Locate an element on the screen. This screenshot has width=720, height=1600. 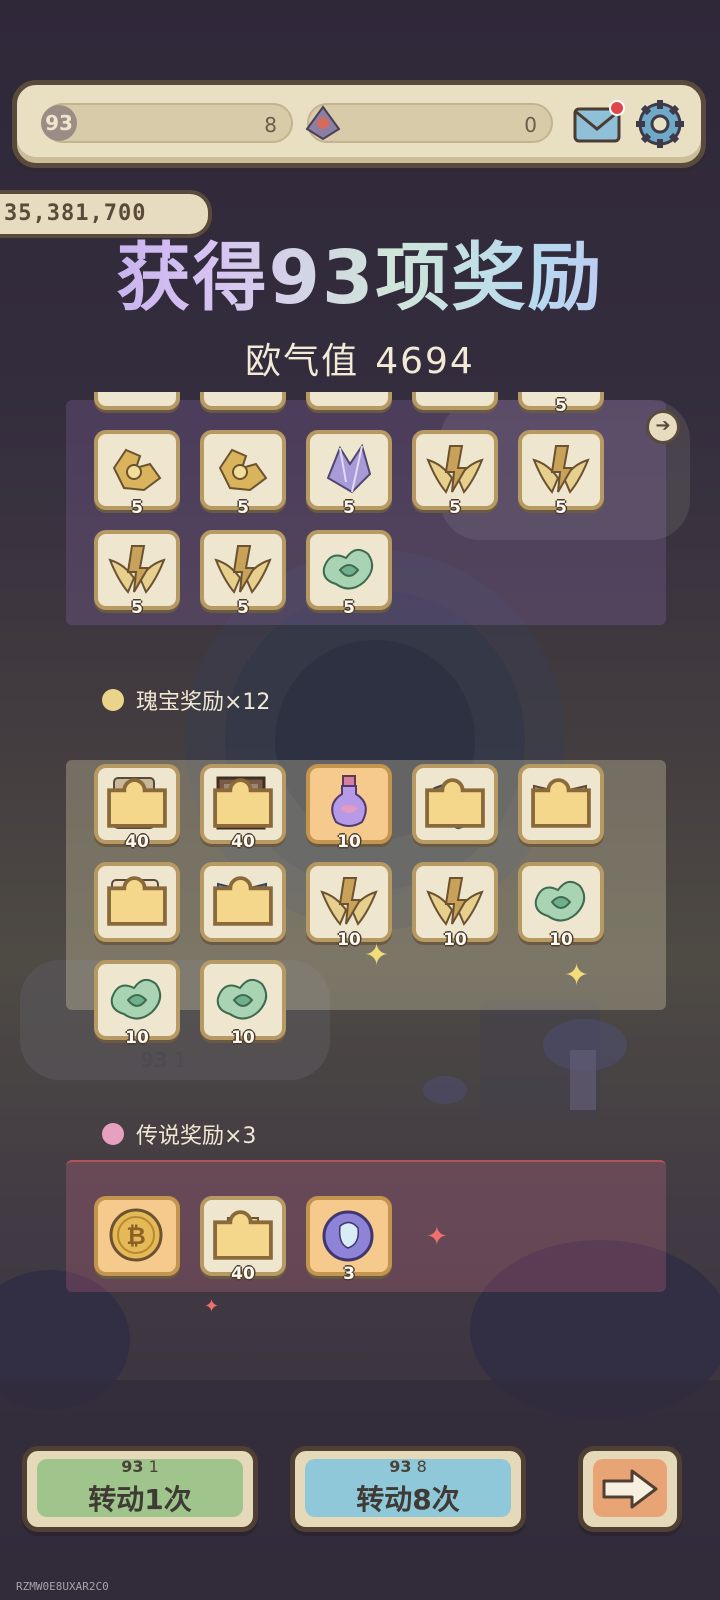
scroll-count: 8 is located at coordinates (270, 125).